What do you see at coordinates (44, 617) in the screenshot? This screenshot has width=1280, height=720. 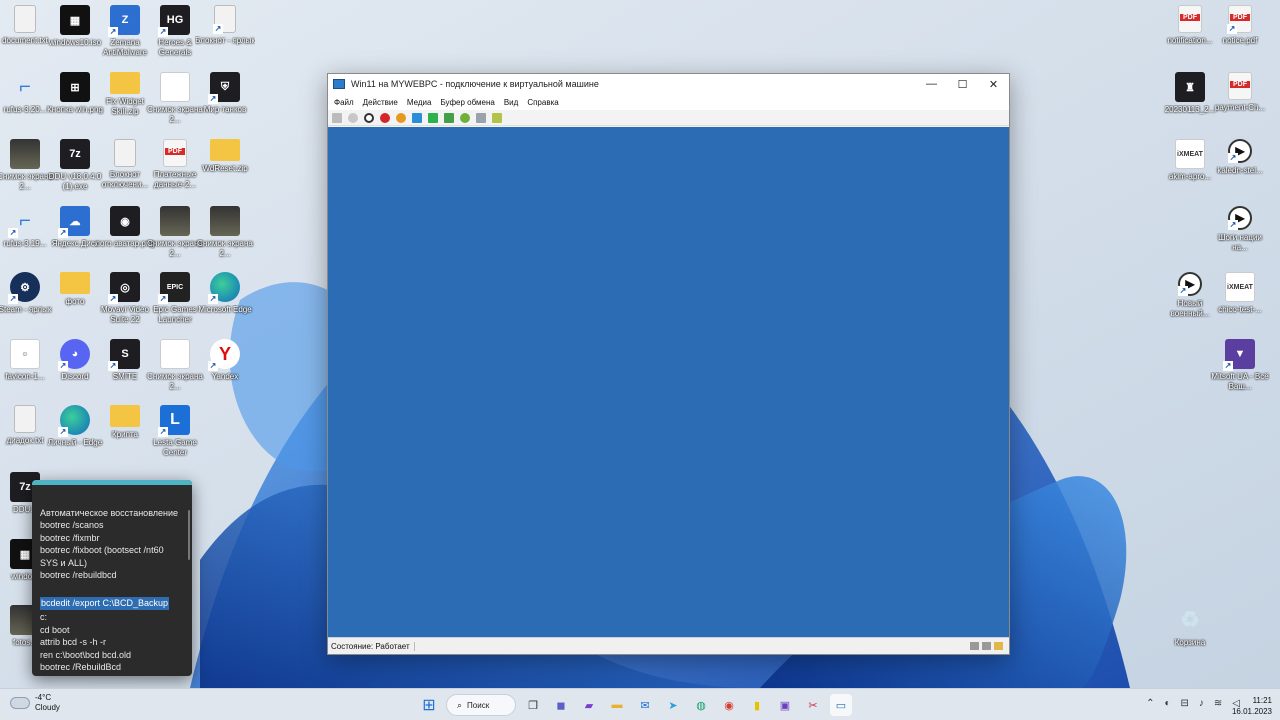 I see `note-line: c:` at bounding box center [44, 617].